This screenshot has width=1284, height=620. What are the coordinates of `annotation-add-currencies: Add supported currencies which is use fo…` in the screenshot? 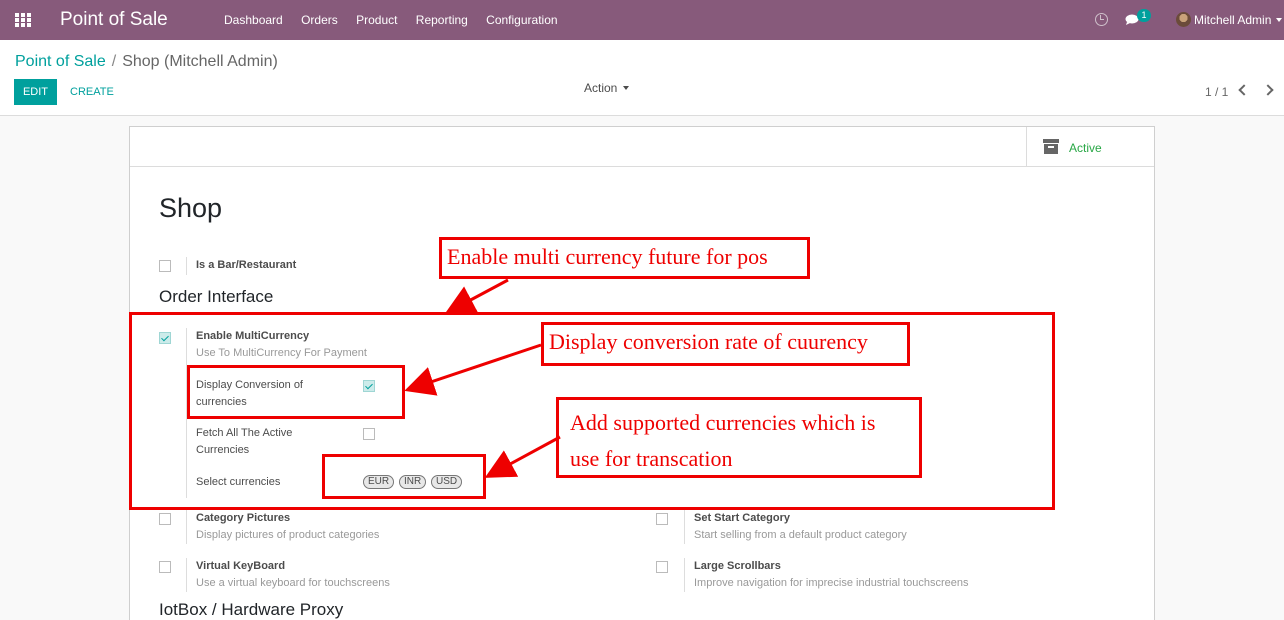 It's located at (739, 437).